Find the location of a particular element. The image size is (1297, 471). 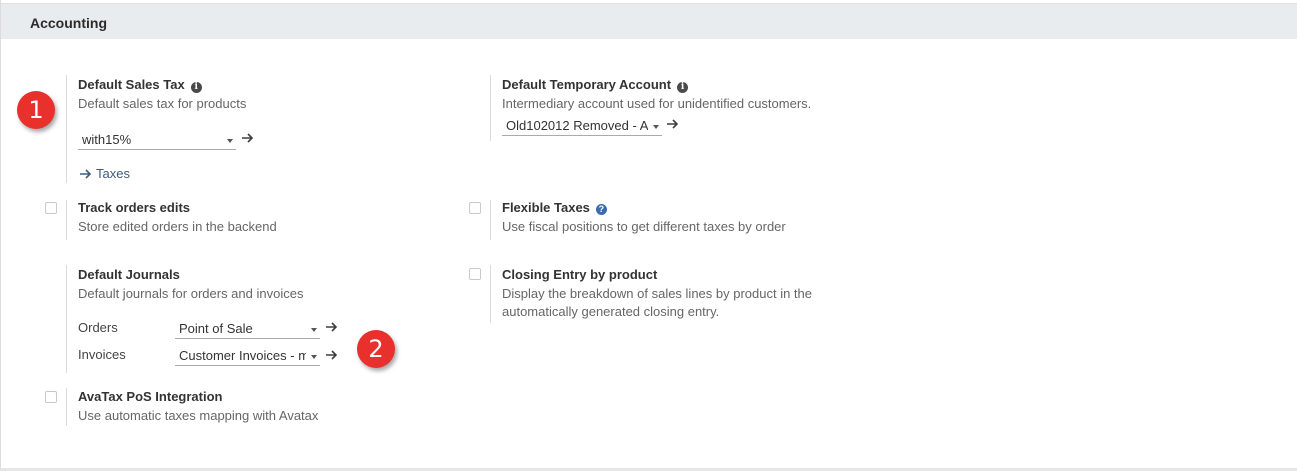

flexible-taxes-title: Flexible Taxes? is located at coordinates (554, 207).